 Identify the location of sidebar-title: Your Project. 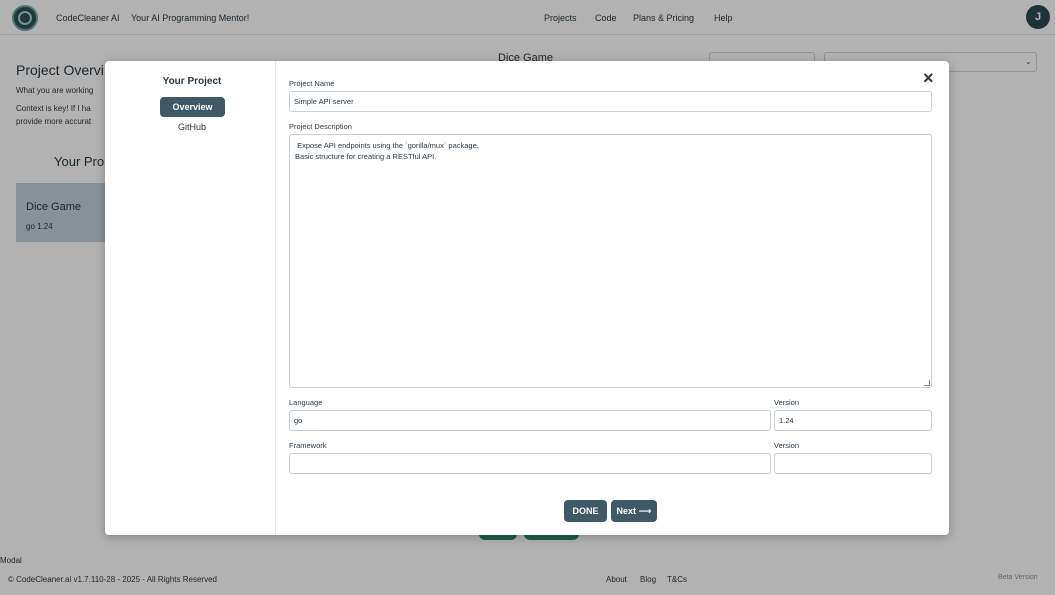
(192, 81).